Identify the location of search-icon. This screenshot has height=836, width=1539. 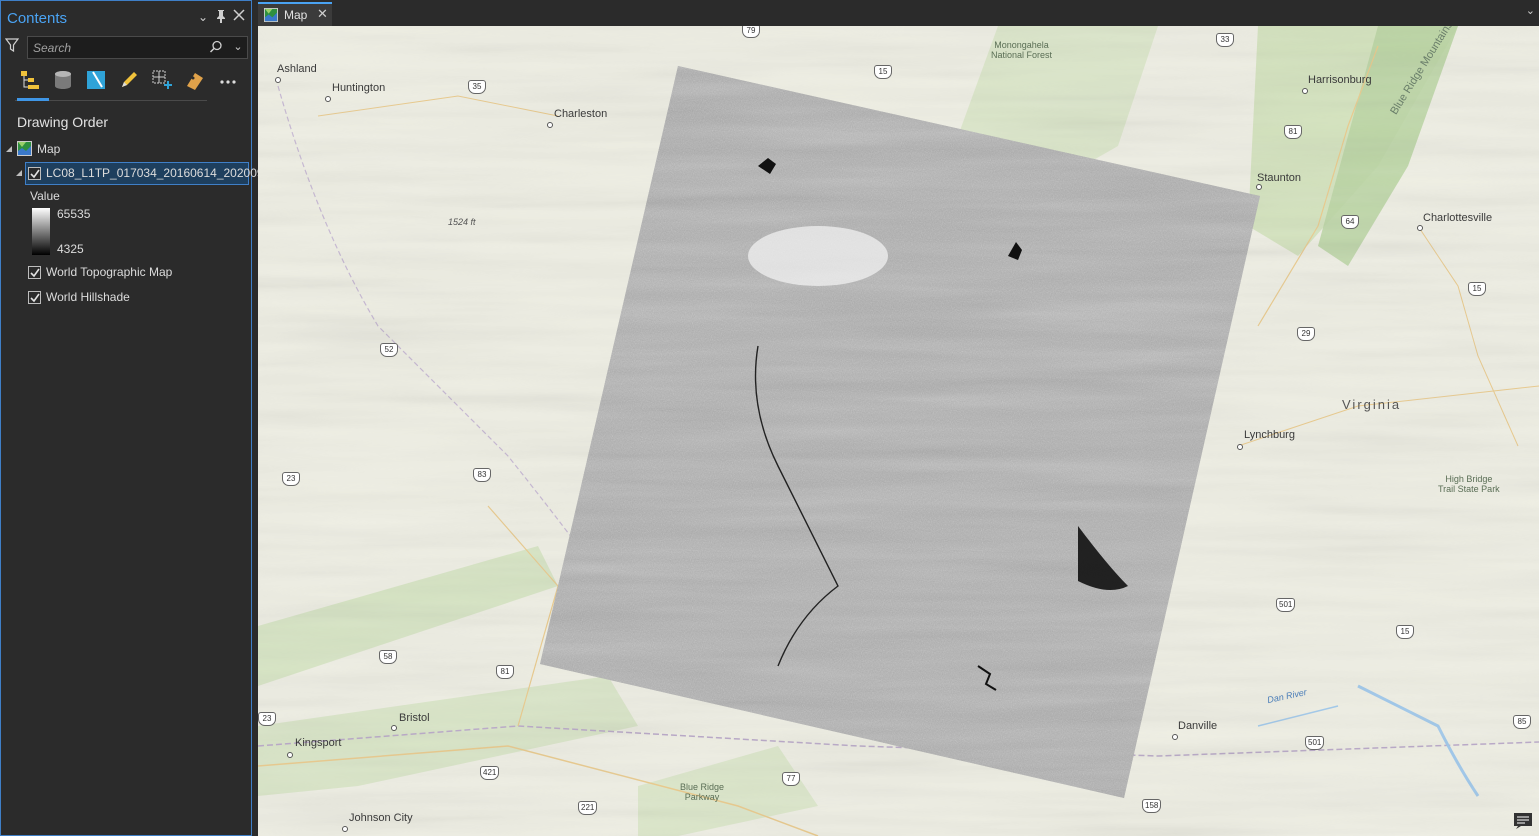
(216, 47).